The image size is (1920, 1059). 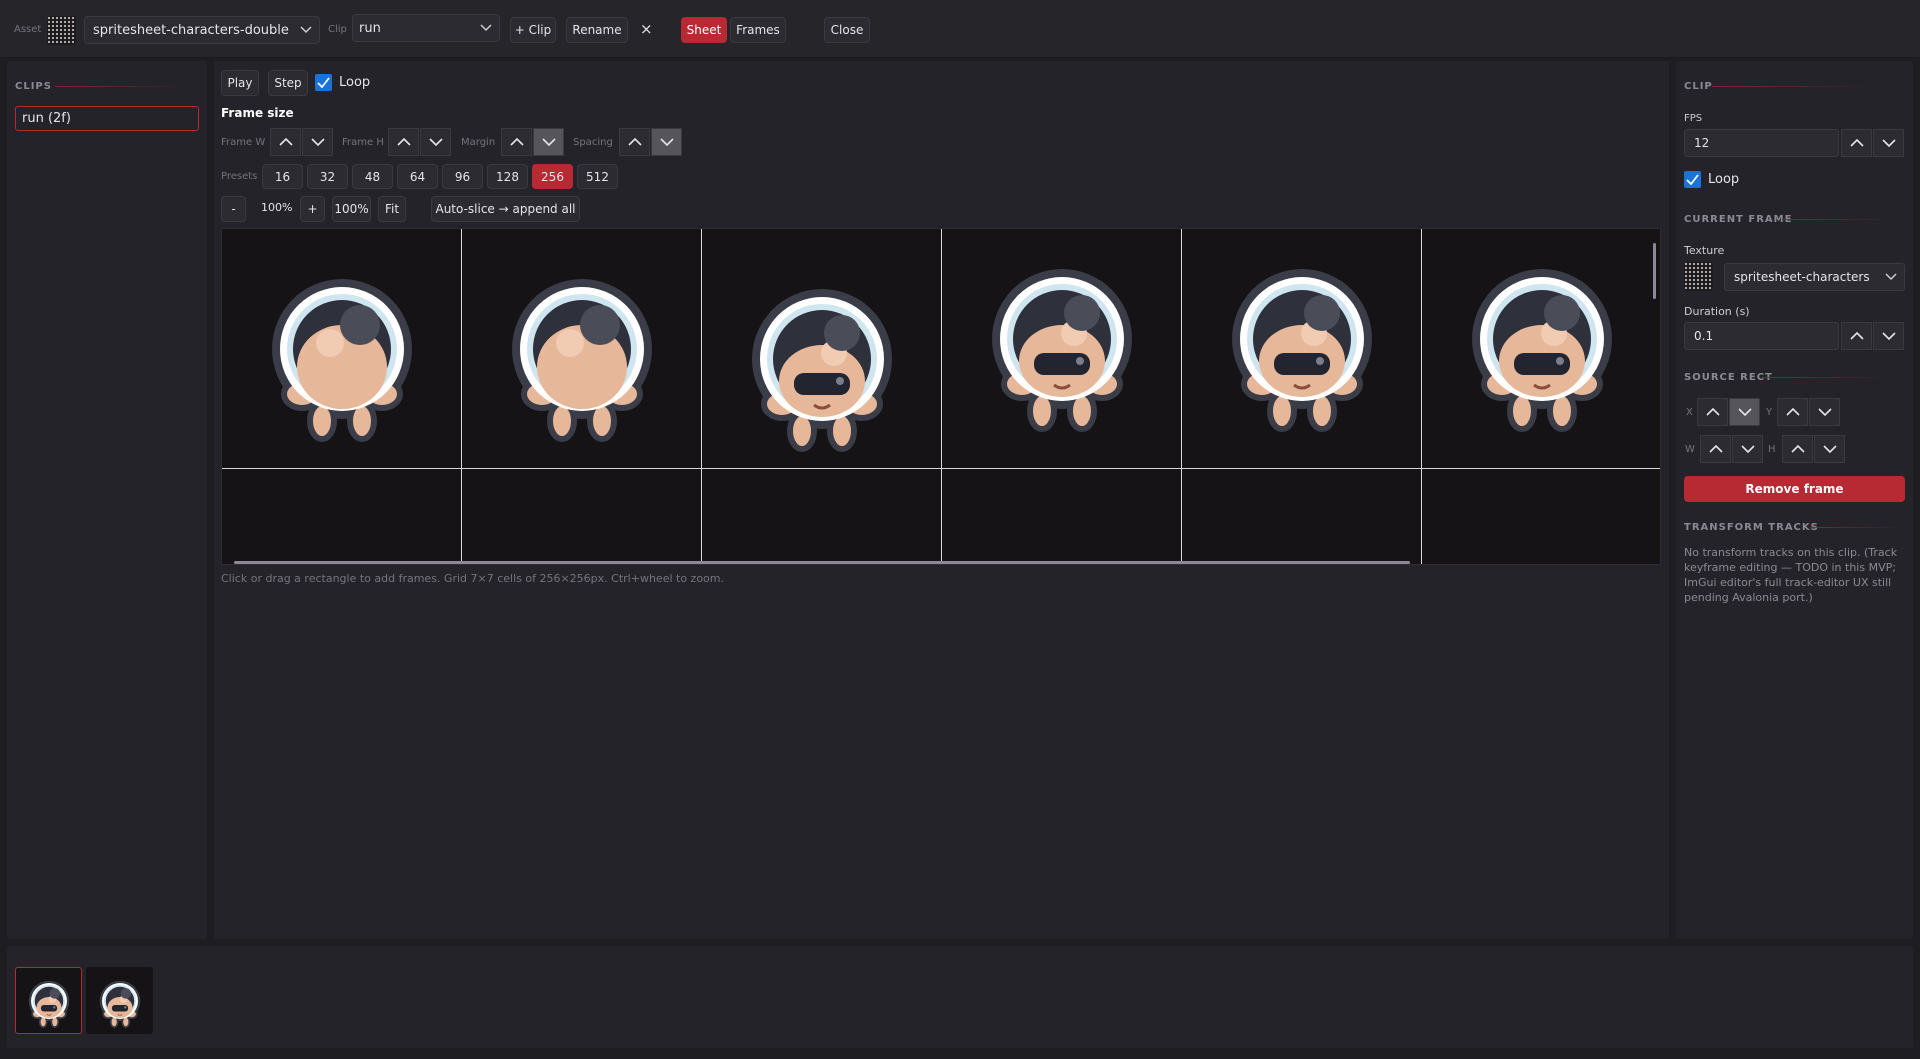 I want to click on fps-decrement, so click(x=1888, y=143).